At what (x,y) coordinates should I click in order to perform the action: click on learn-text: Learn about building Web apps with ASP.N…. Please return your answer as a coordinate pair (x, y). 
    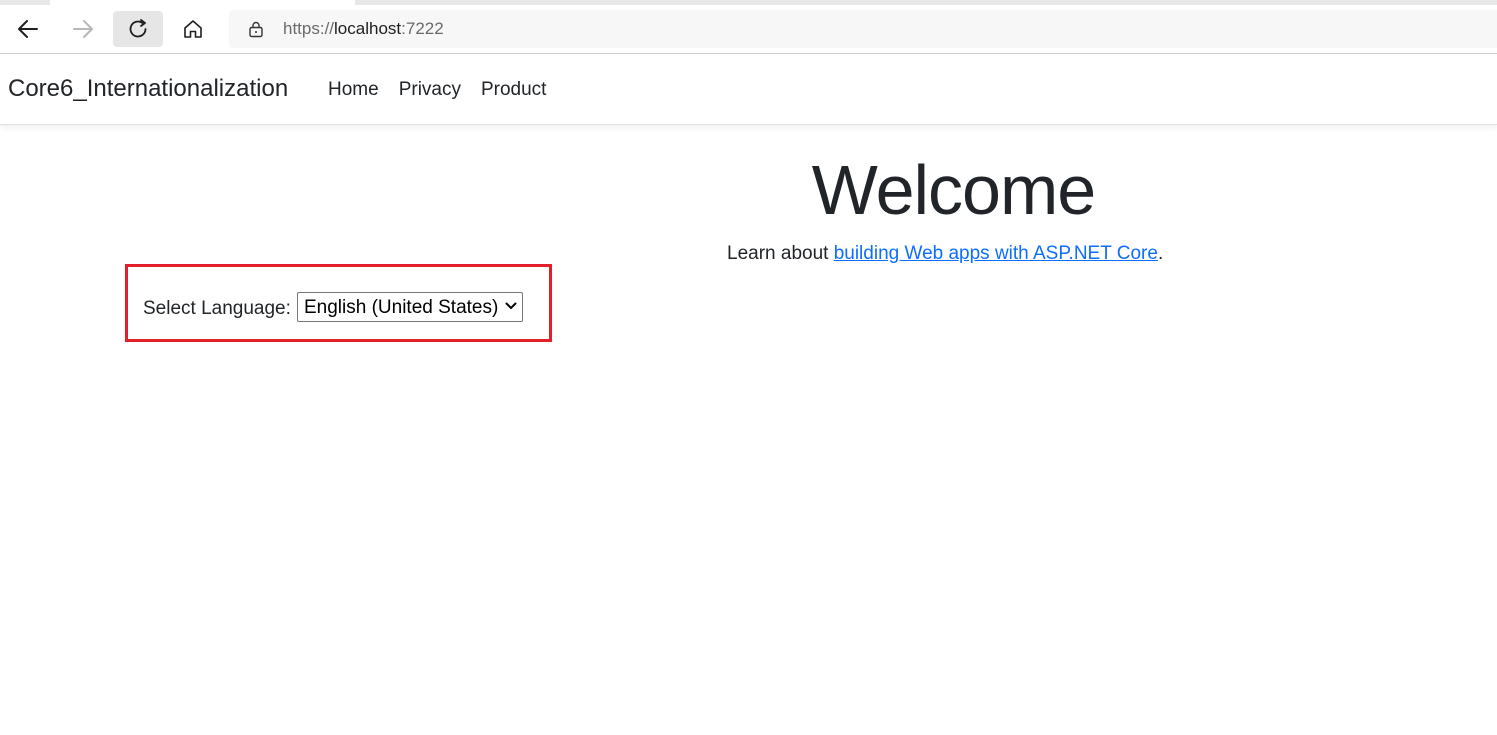
    Looking at the image, I should click on (945, 254).